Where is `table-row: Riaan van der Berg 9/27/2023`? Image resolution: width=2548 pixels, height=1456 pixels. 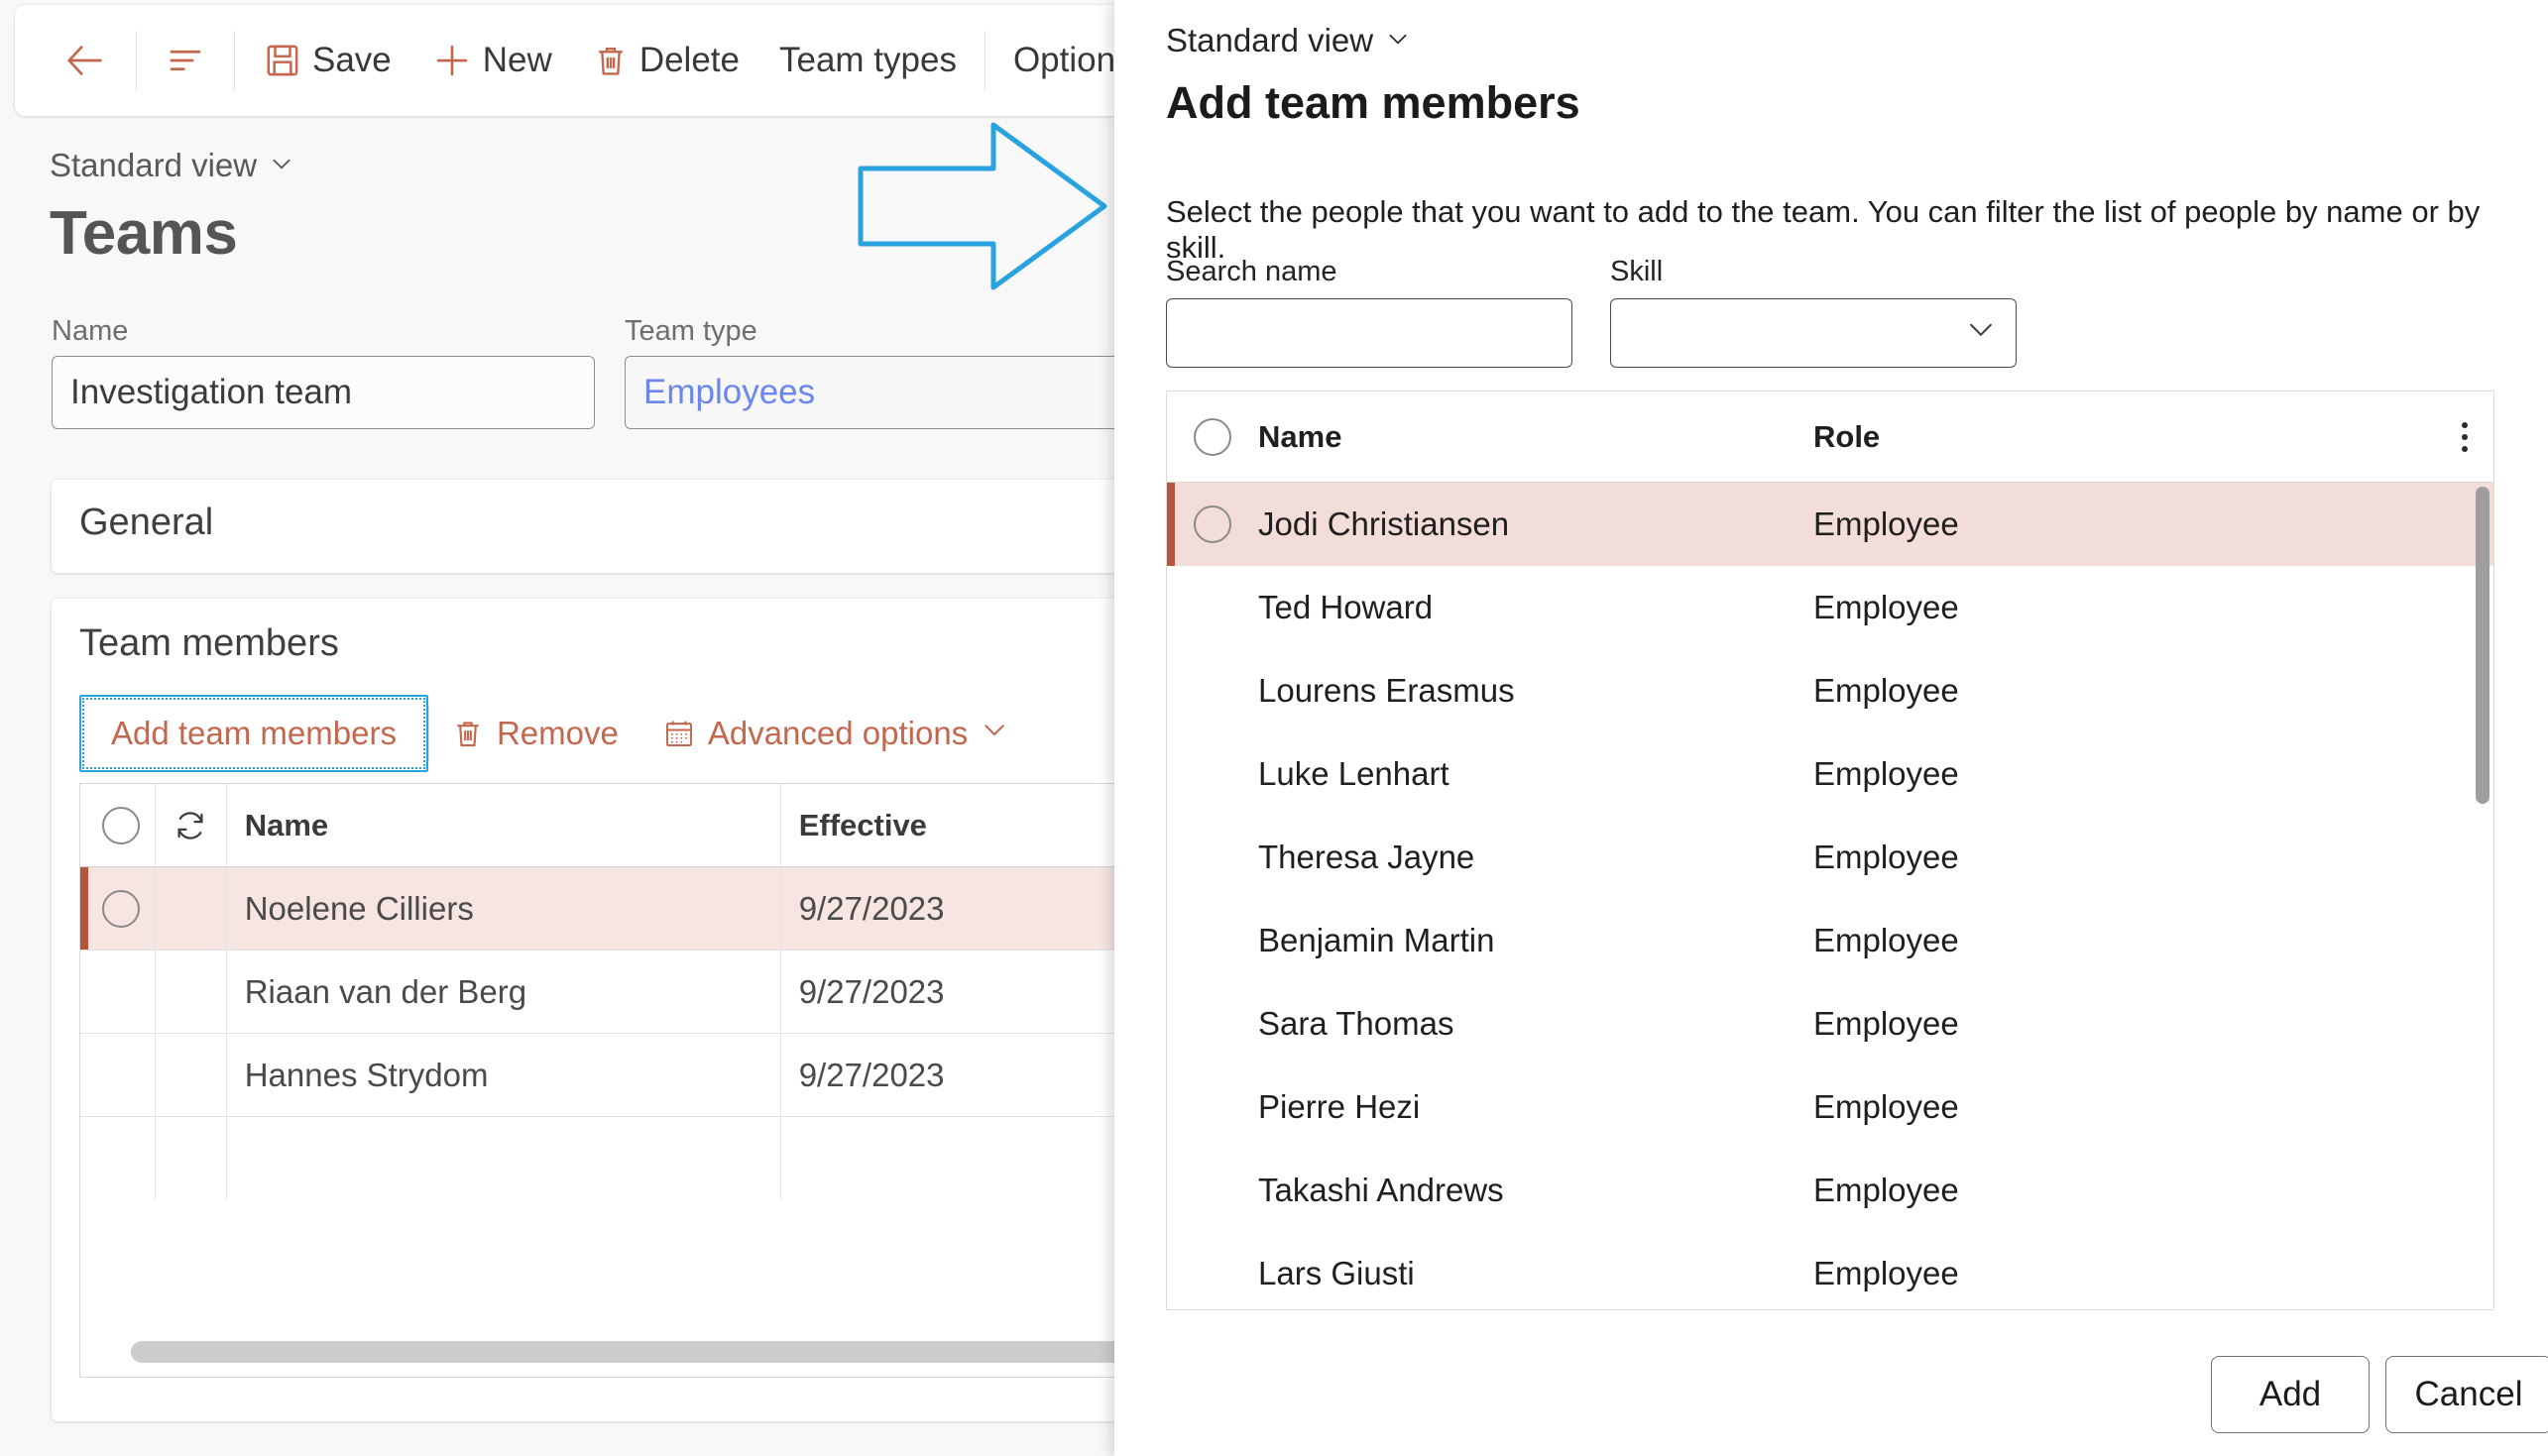 table-row: Riaan van der Berg 9/27/2023 is located at coordinates (597, 992).